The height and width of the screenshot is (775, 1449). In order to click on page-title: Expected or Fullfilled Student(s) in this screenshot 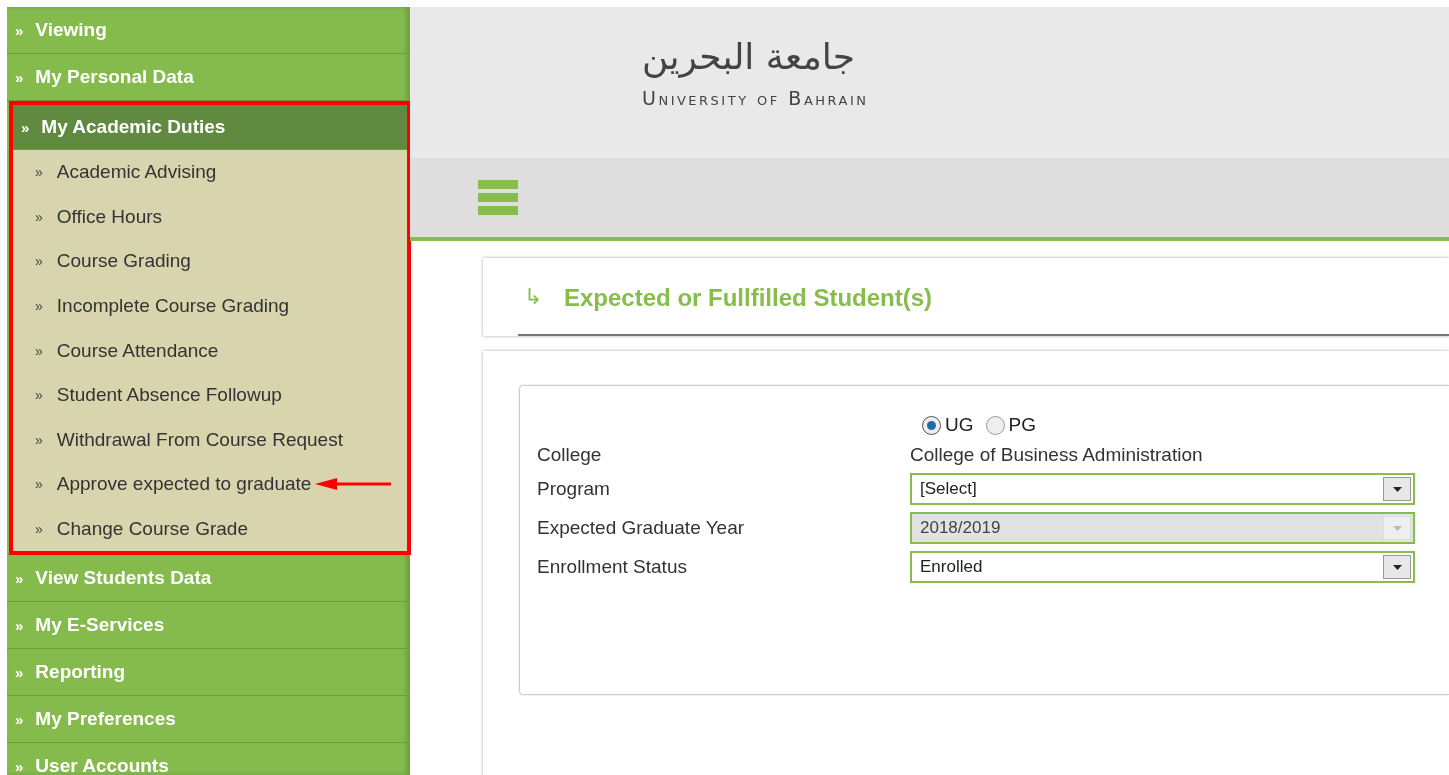, I will do `click(748, 298)`.